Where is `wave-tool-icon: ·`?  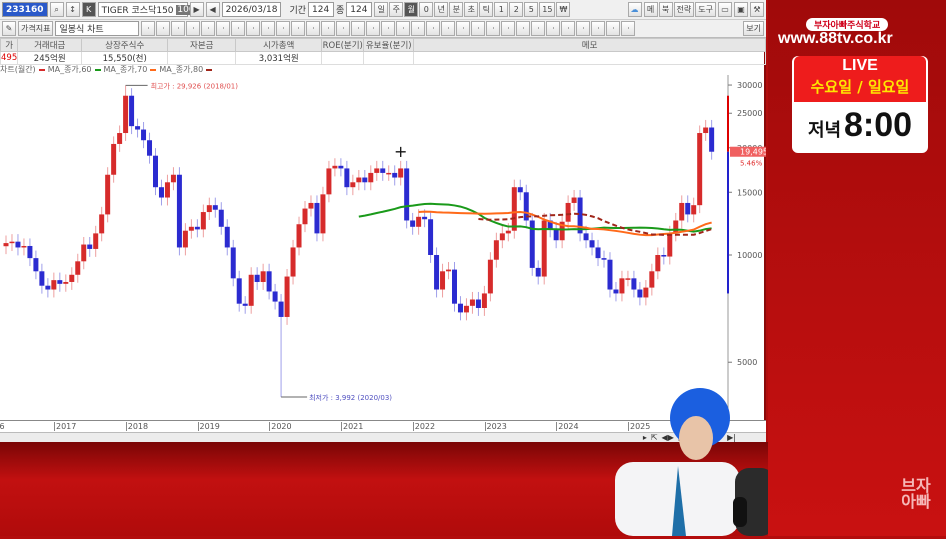
wave-tool-icon: · is located at coordinates (598, 28).